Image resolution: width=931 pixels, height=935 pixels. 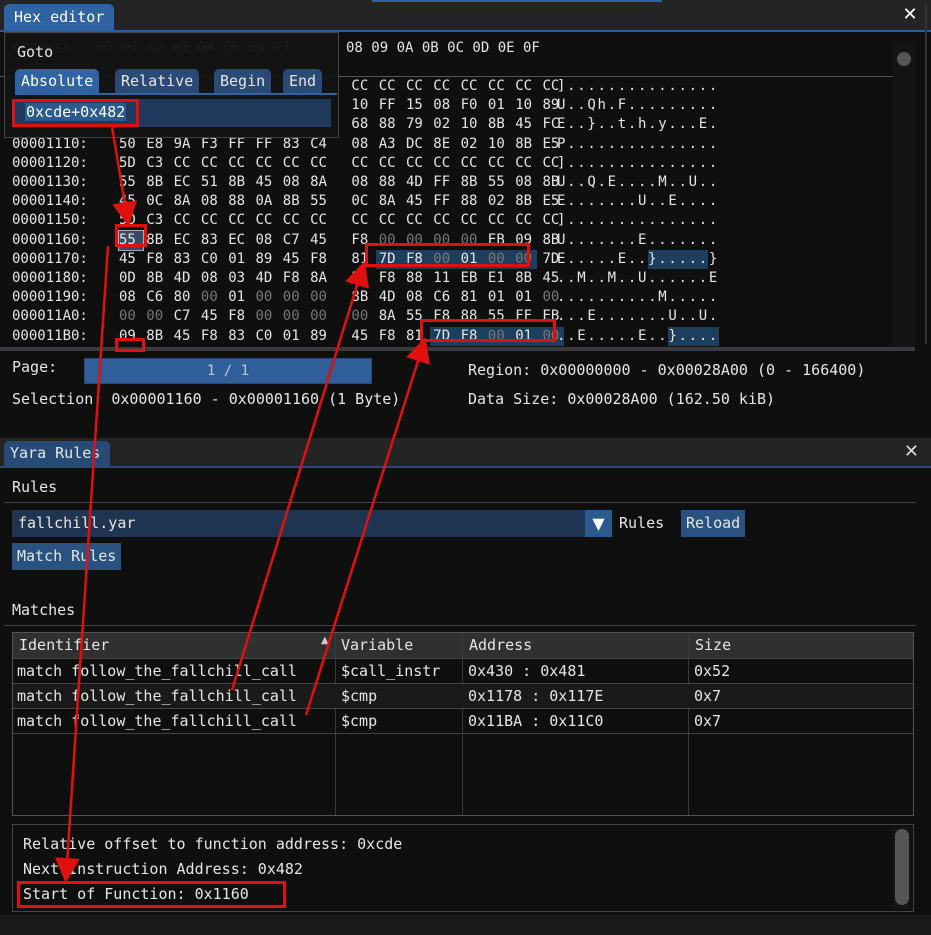 I want to click on hex-row-ascii: E..}..t.h.y...E., so click(x=638, y=124).